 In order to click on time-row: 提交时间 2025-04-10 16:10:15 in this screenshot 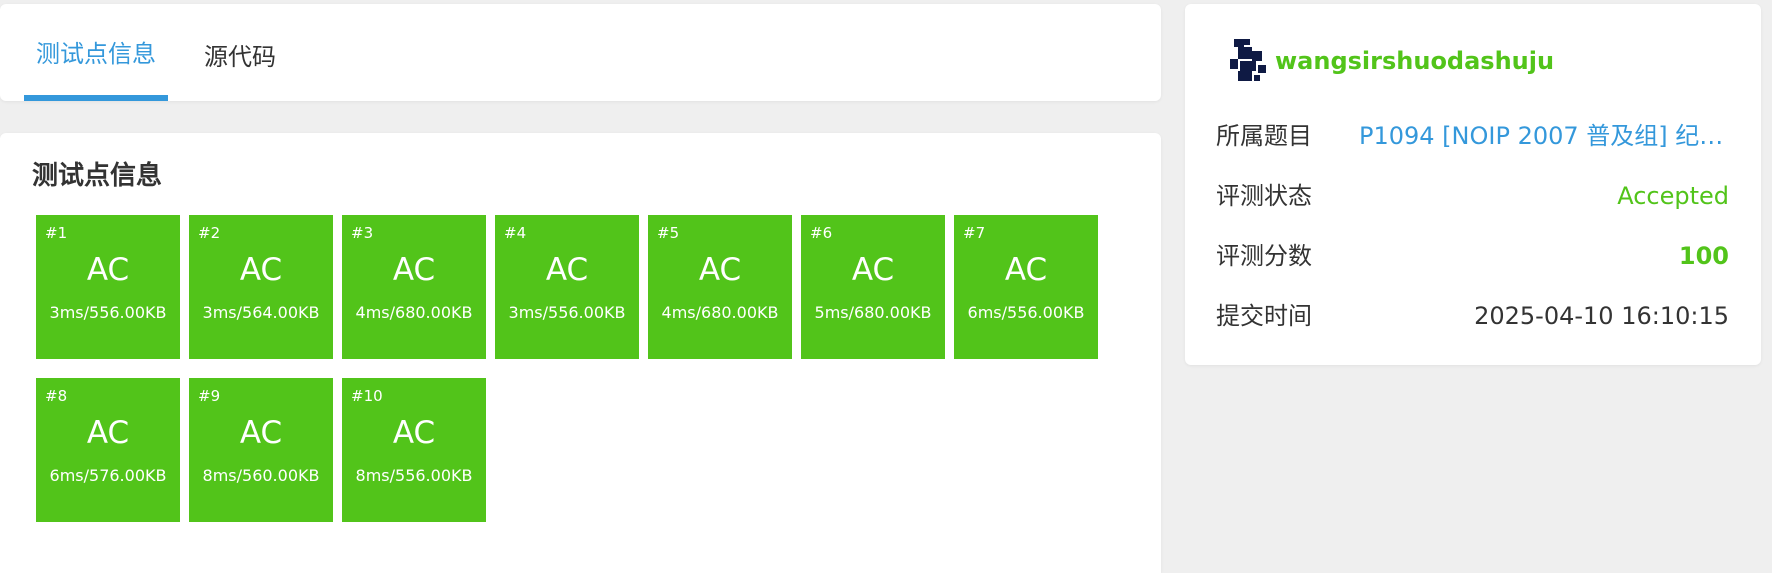, I will do `click(1472, 316)`.